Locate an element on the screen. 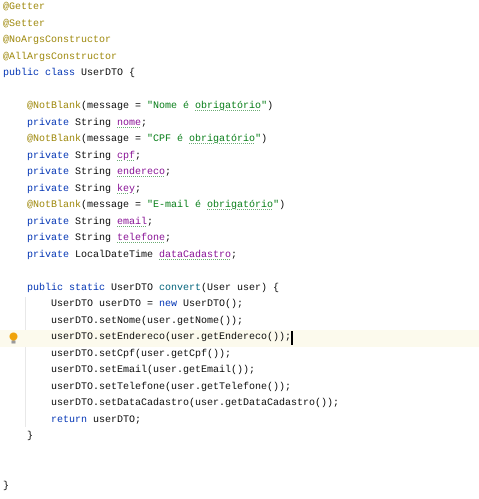  code-line: @NotBlank(message = "CPF é obrigatório") is located at coordinates (147, 139).